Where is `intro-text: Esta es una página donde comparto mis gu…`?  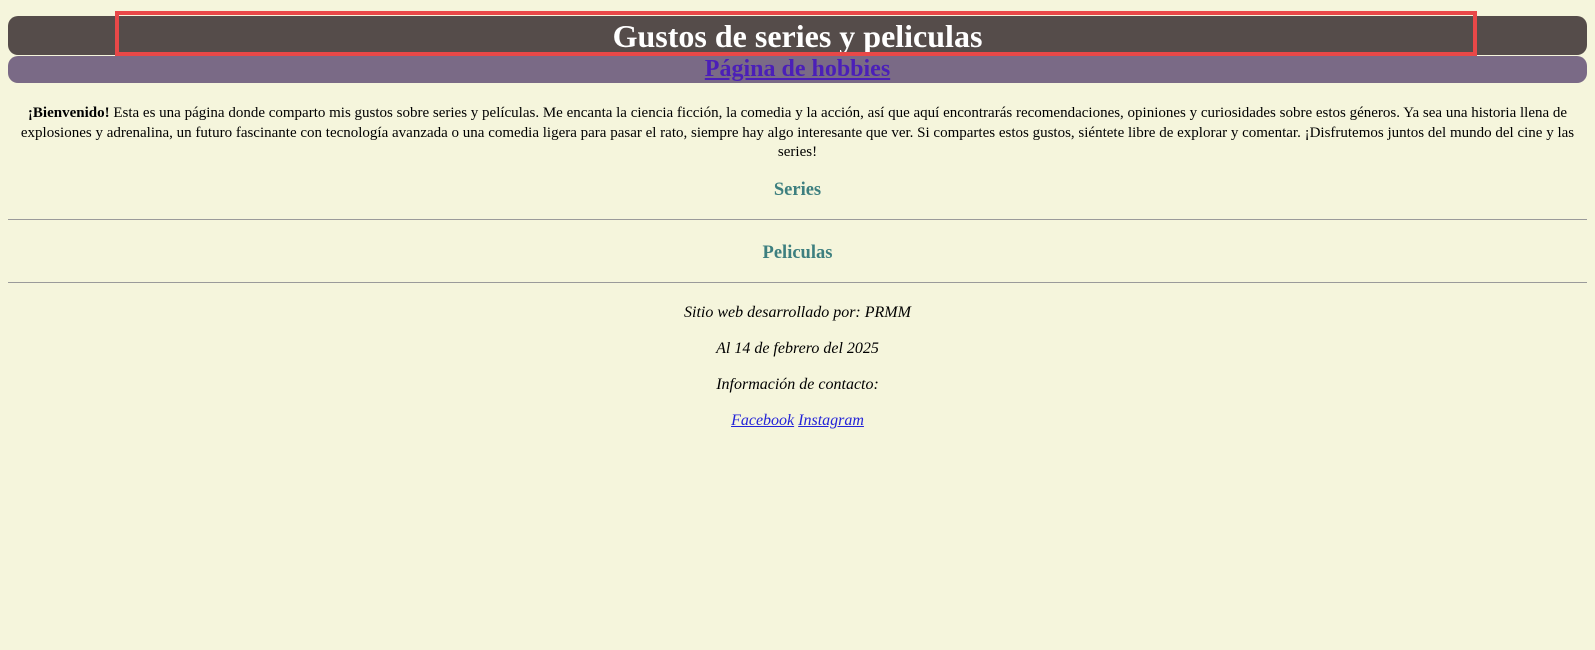 intro-text: Esta es una página donde comparto mis gu… is located at coordinates (797, 132).